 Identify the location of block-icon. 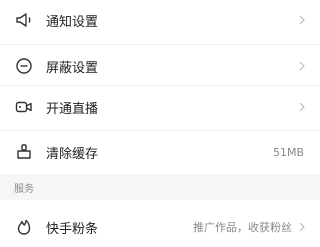
(24, 66).